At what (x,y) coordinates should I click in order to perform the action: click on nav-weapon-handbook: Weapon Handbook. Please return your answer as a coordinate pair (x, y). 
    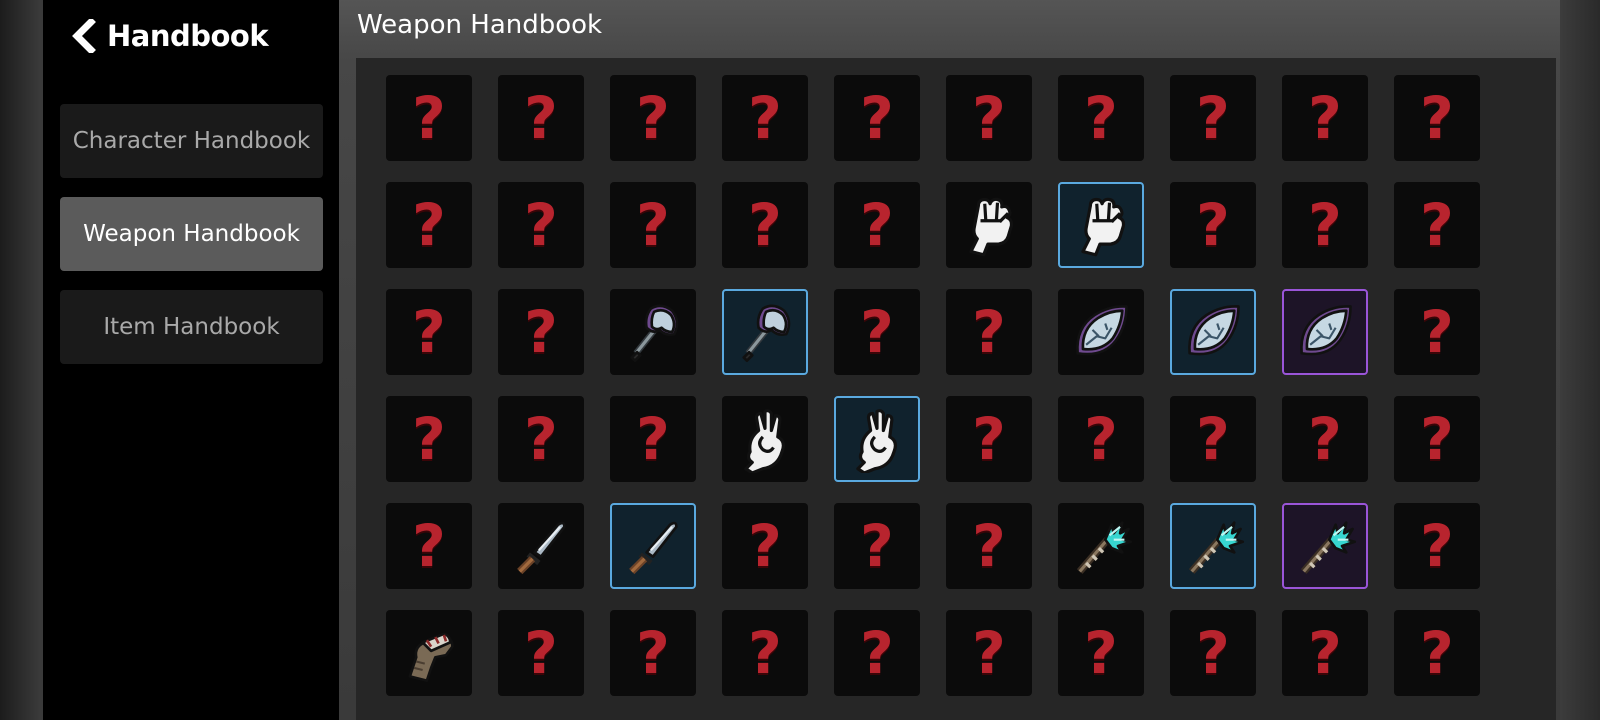
    Looking at the image, I should click on (191, 234).